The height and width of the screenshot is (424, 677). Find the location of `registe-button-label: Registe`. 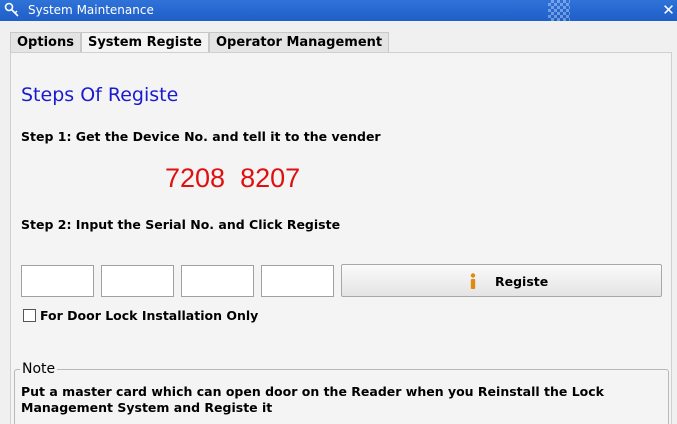

registe-button-label: Registe is located at coordinates (522, 281).